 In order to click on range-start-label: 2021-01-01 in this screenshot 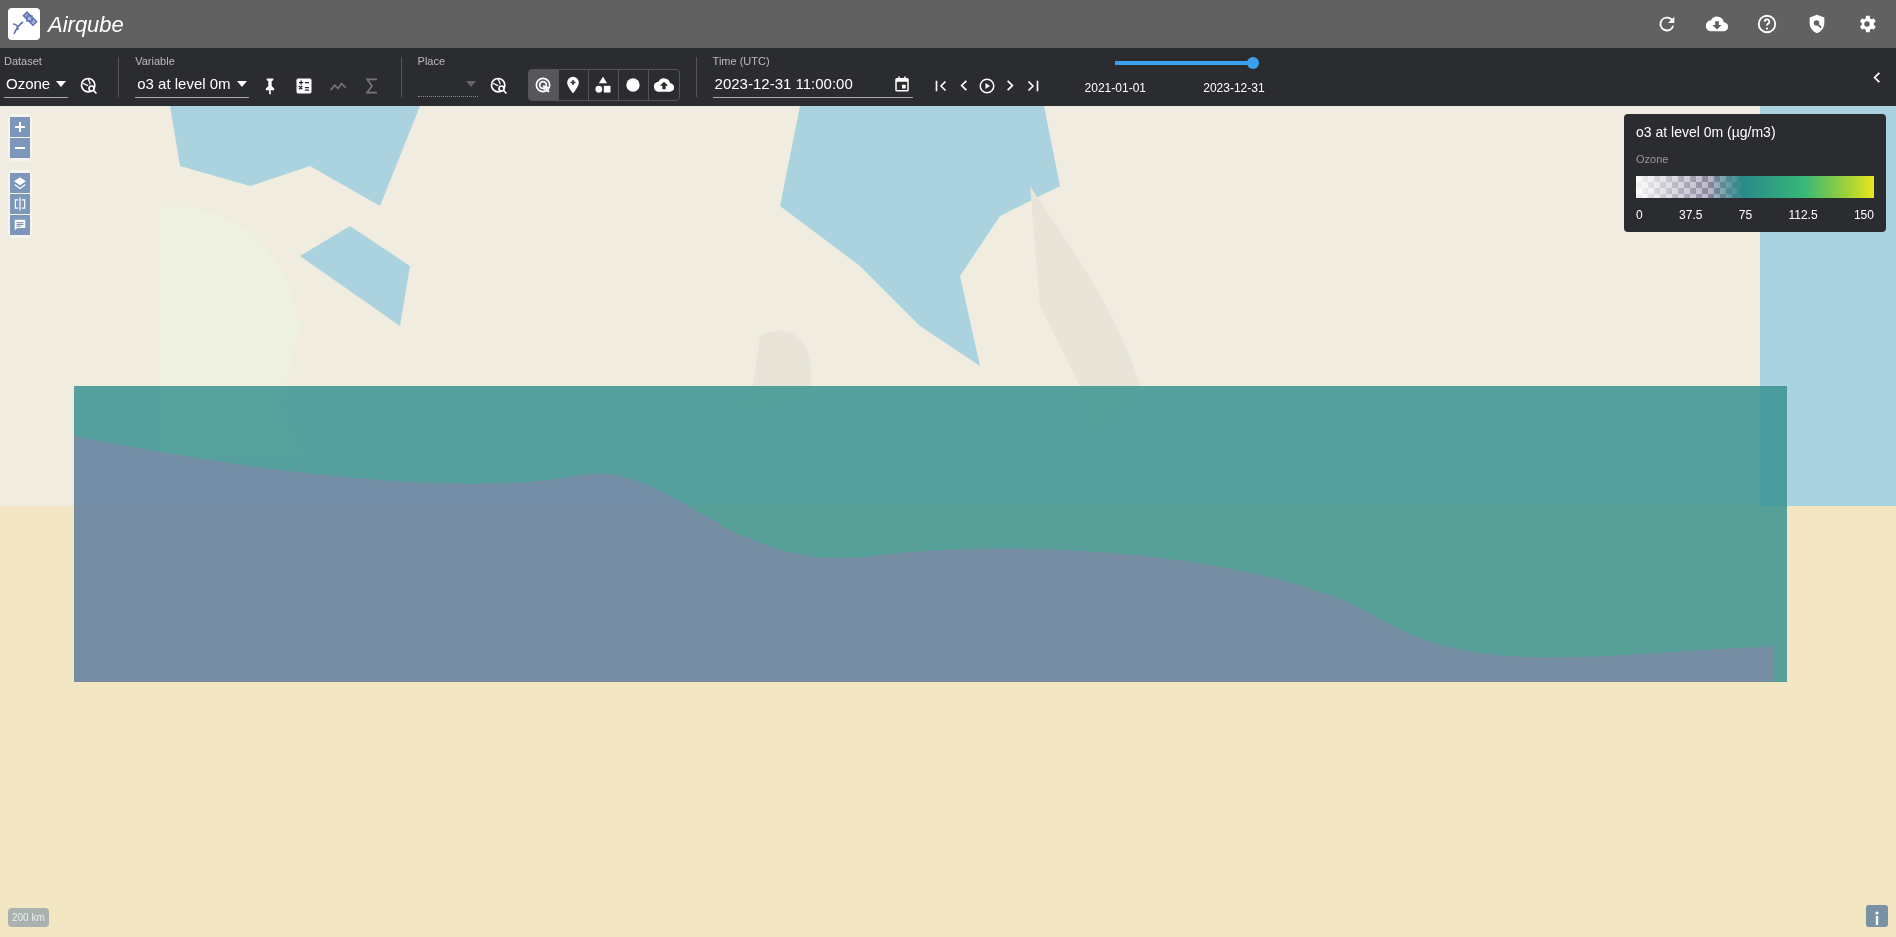, I will do `click(1115, 88)`.